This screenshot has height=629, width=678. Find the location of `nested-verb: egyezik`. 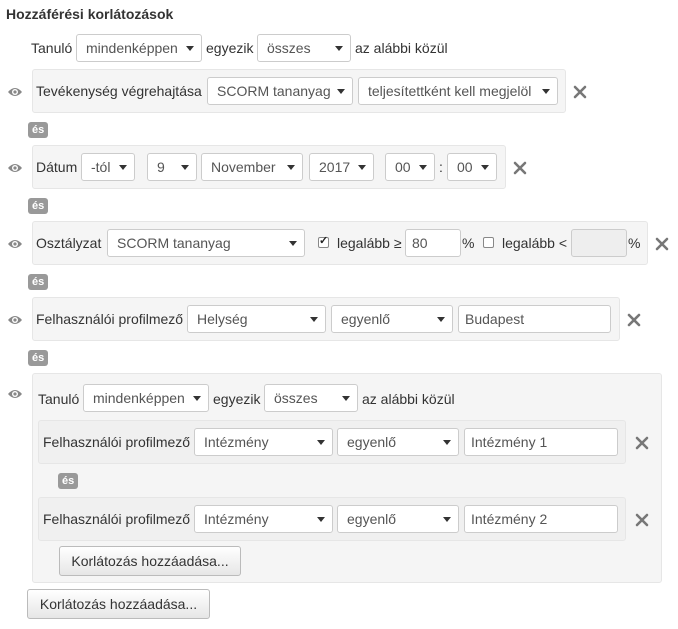

nested-verb: egyezik is located at coordinates (237, 399).